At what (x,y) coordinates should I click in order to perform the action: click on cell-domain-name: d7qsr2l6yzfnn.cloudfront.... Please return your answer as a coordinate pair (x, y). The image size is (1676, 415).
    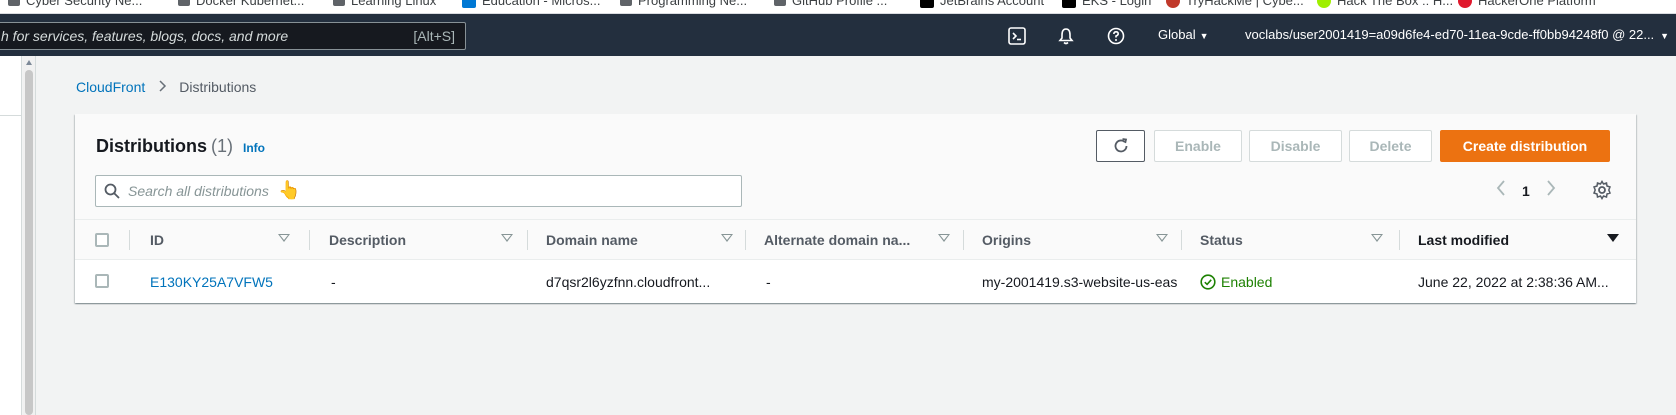
    Looking at the image, I should click on (628, 281).